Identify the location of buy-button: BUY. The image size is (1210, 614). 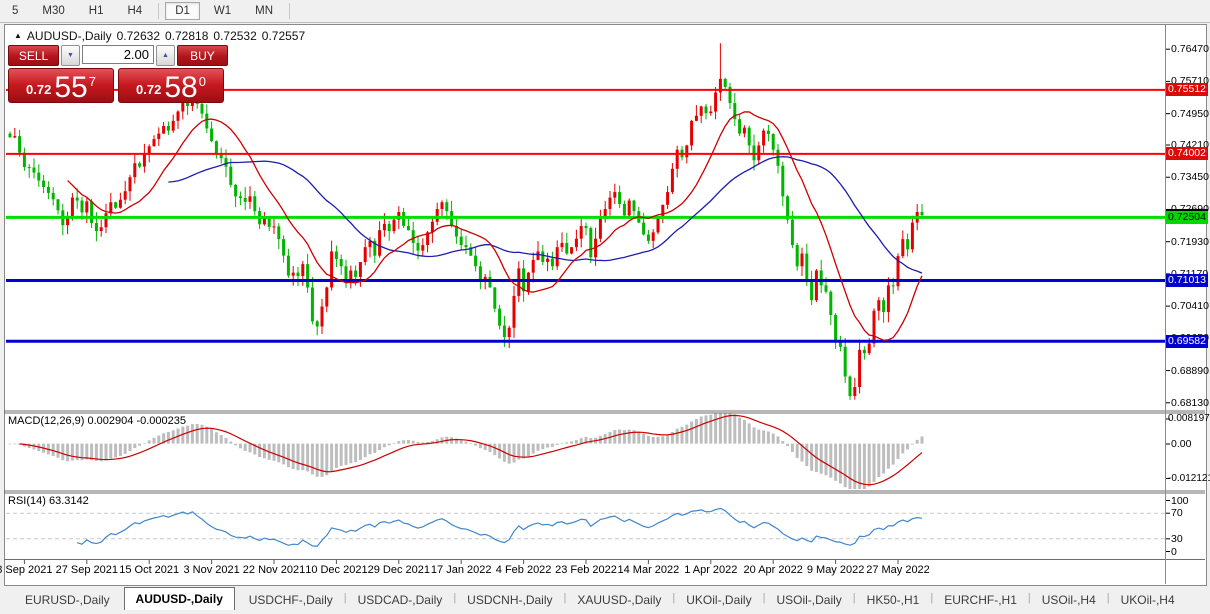
(202, 55).